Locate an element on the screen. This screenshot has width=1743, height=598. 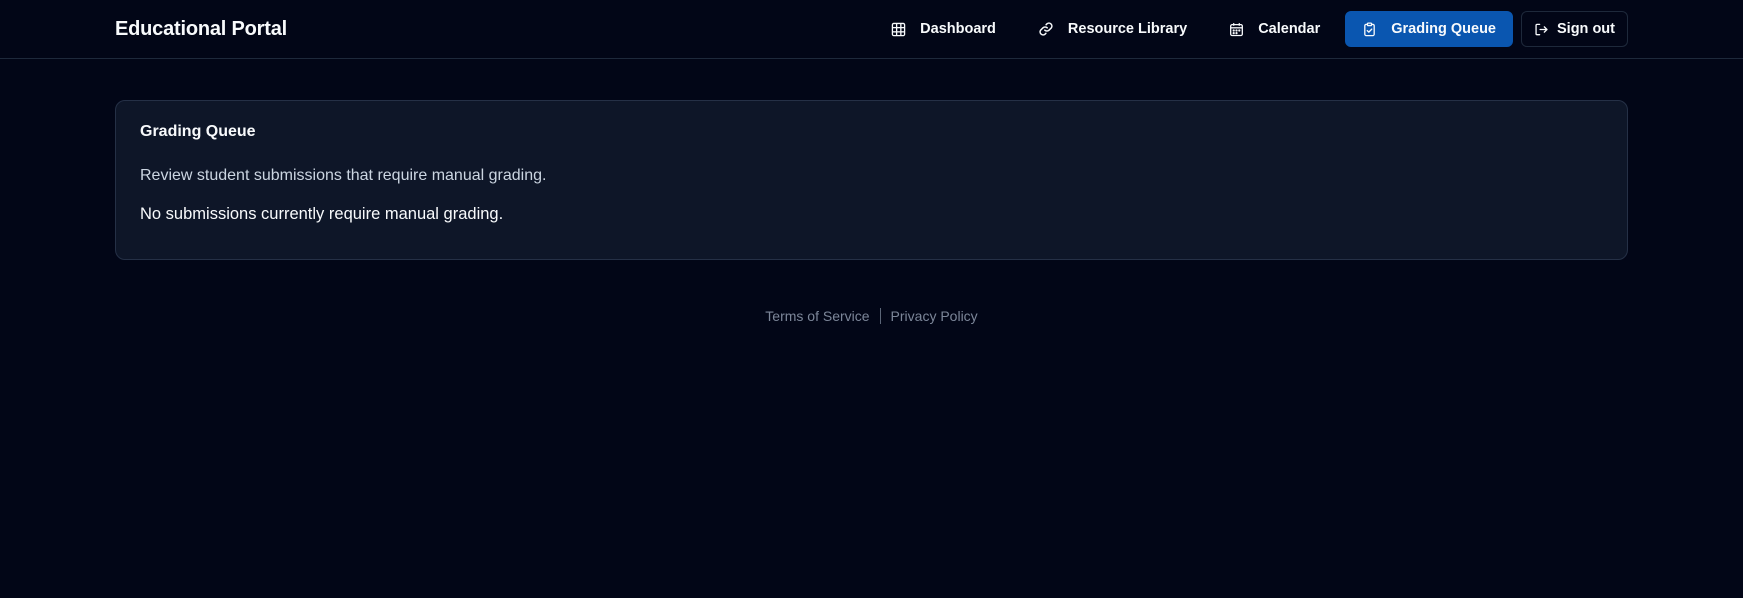
nav-grading-queue: Grading Queue is located at coordinates (1429, 29).